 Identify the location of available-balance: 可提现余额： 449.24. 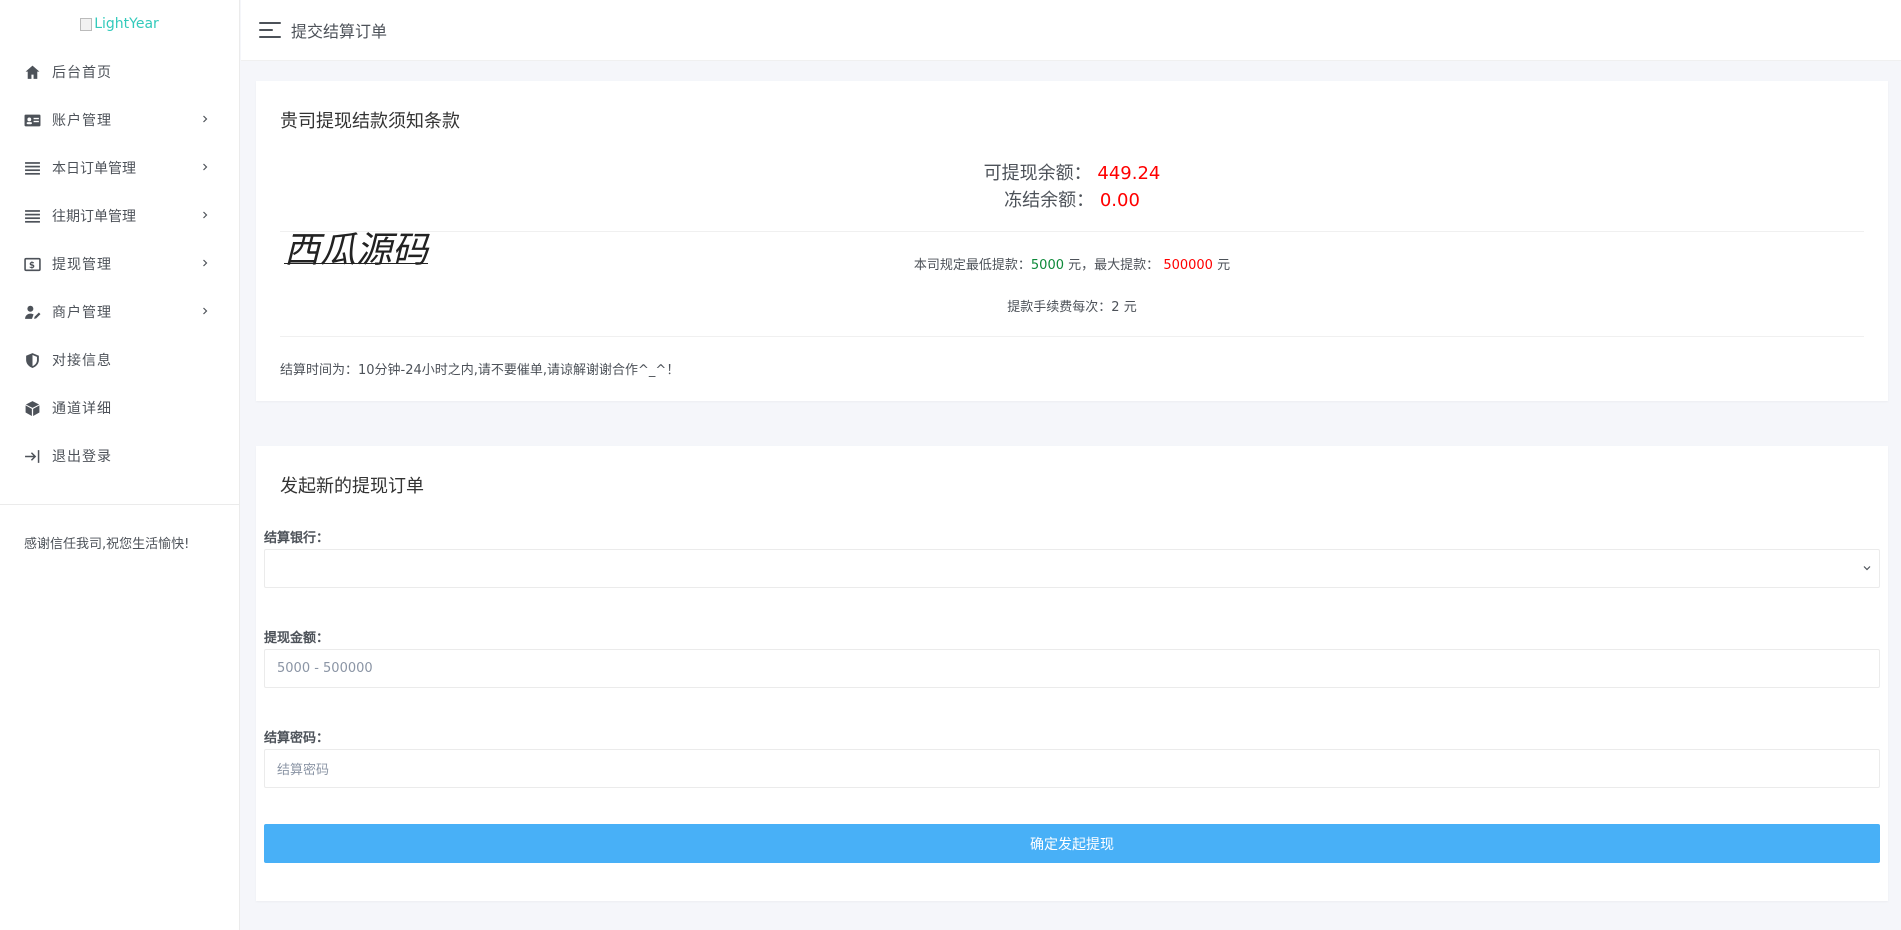
(1072, 172).